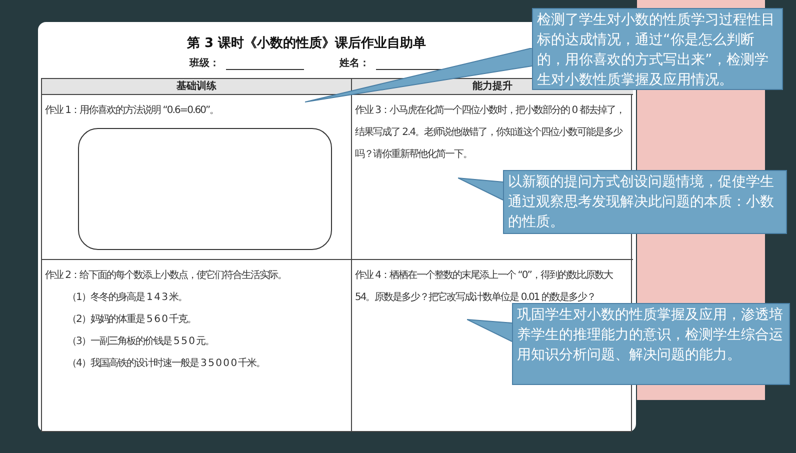  What do you see at coordinates (166, 275) in the screenshot?
I see `exercise-text: 作业 2：给下面的每个数添上小数点，使它们符合生活实际。` at bounding box center [166, 275].